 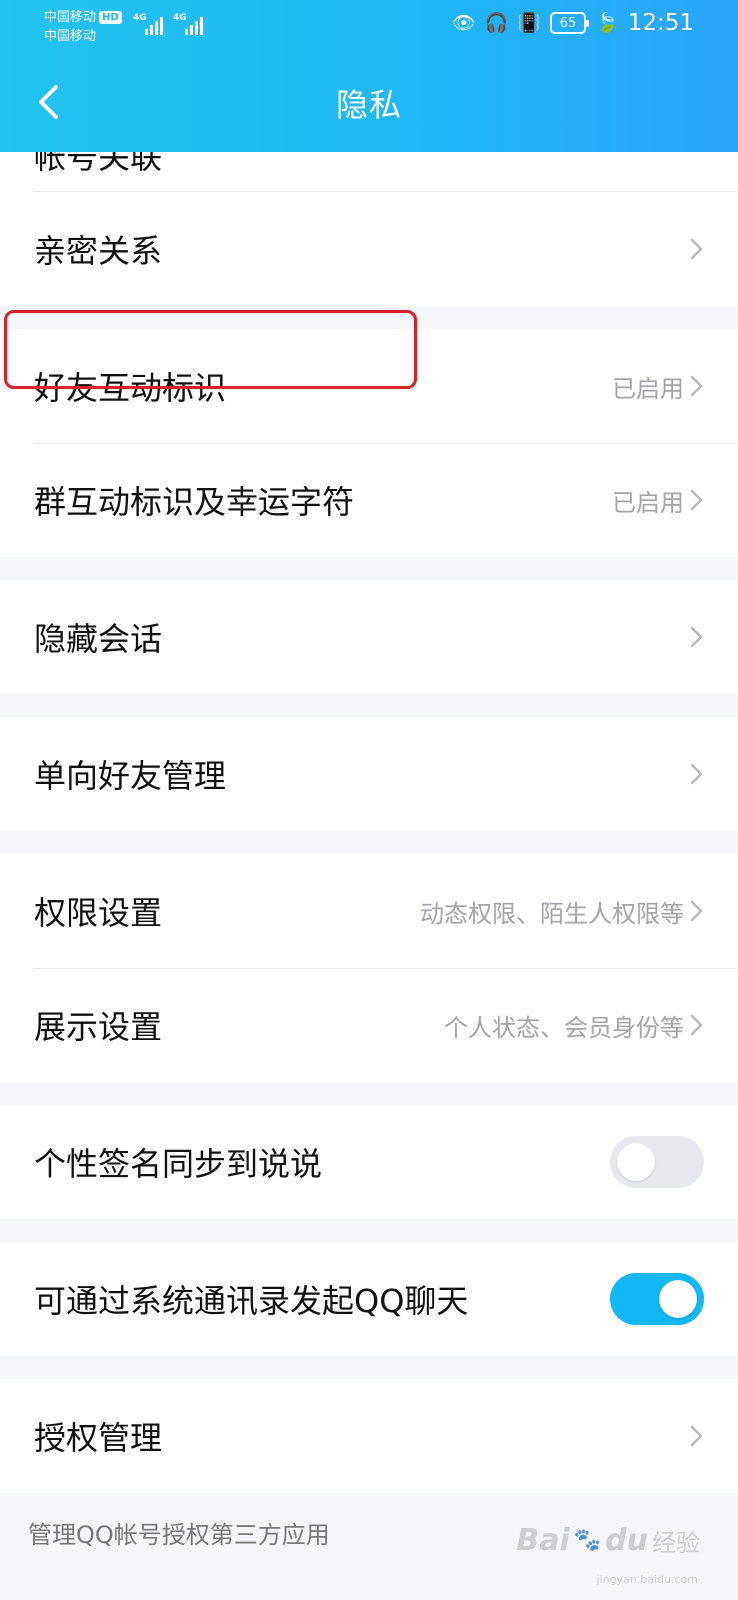 I want to click on leaf-icon: 🍃, so click(x=607, y=23).